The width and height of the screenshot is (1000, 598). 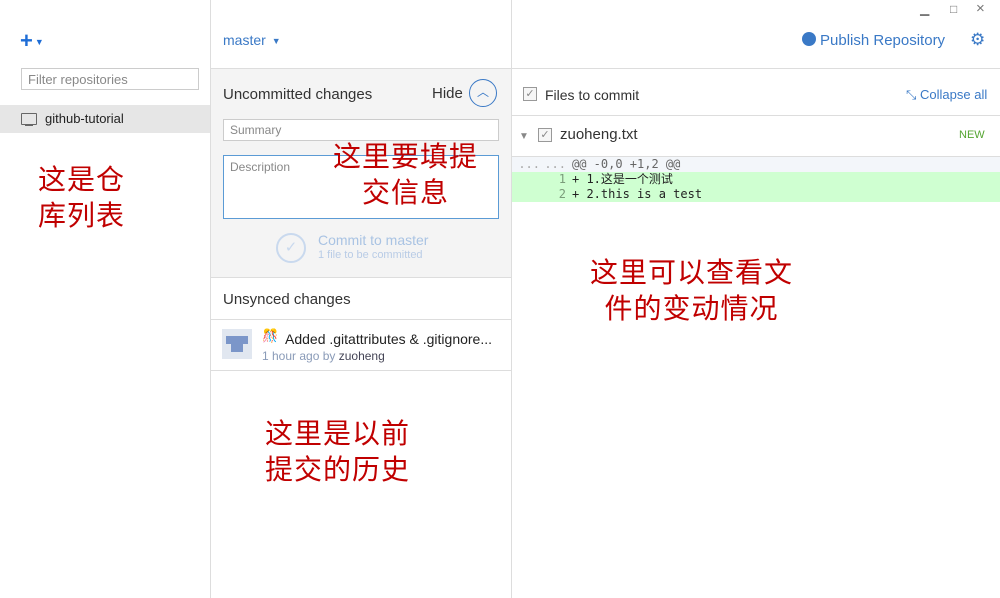 What do you see at coordinates (972, 135) in the screenshot?
I see `new-badge: NEW` at bounding box center [972, 135].